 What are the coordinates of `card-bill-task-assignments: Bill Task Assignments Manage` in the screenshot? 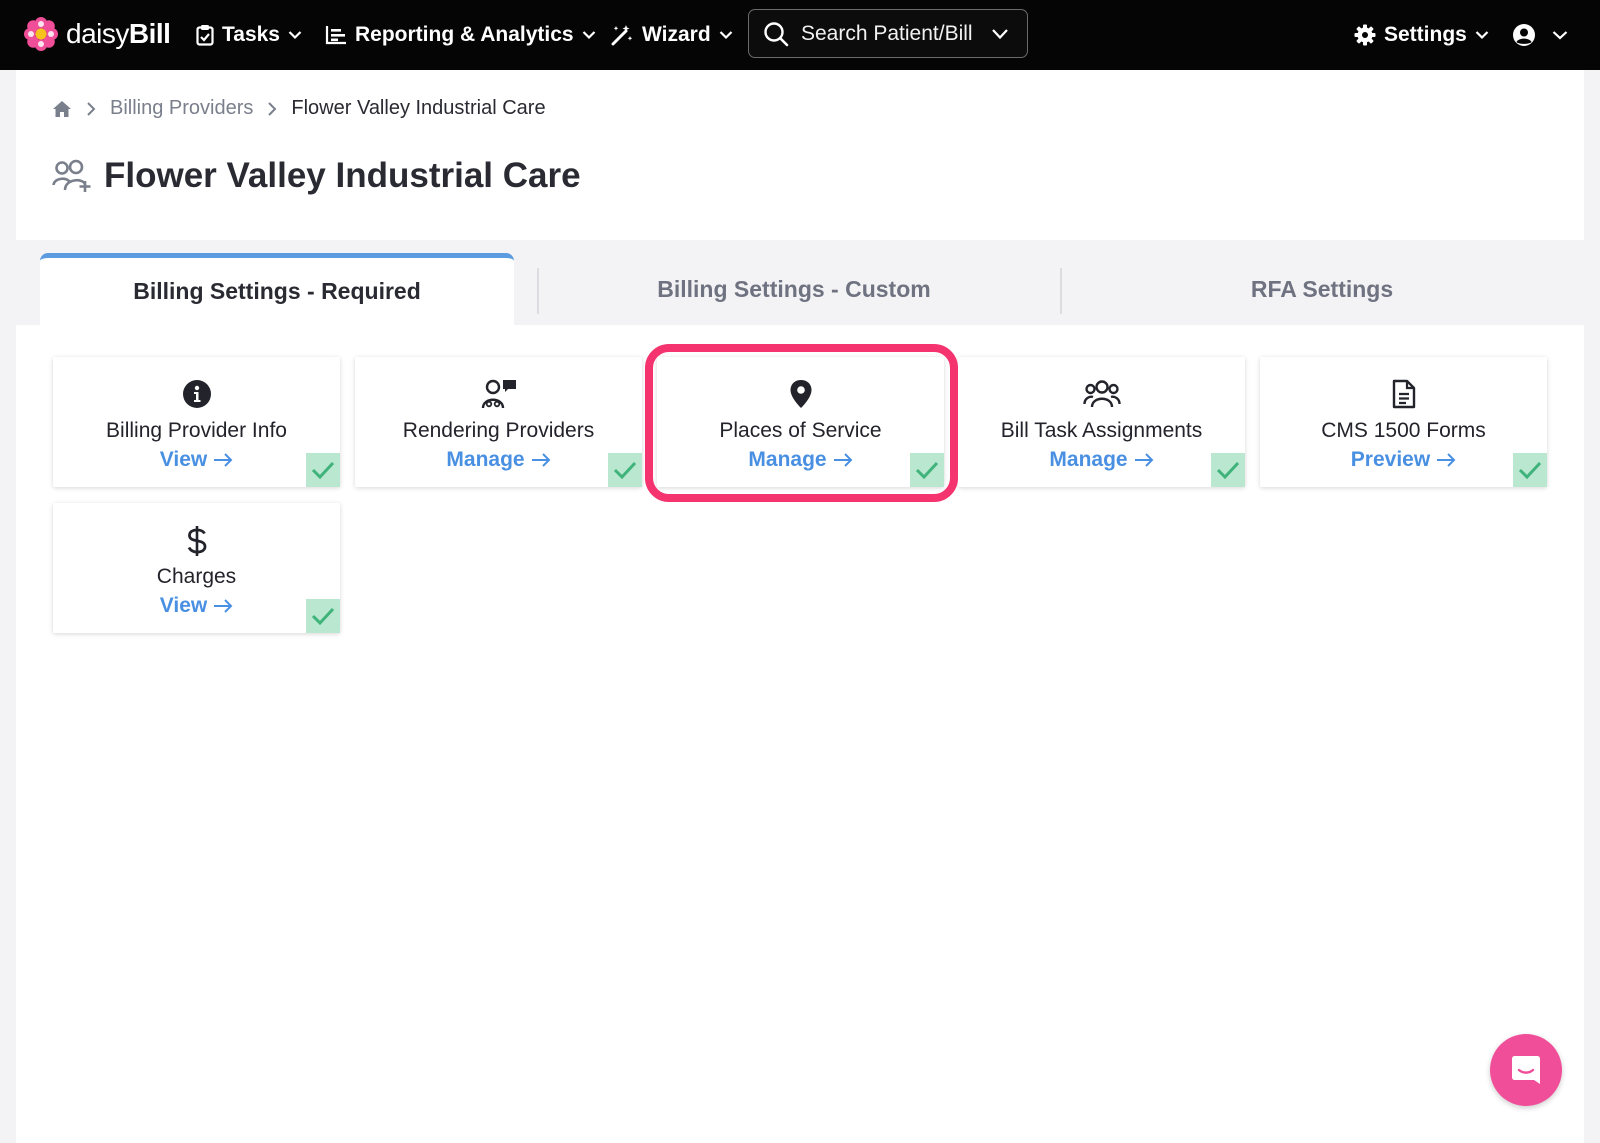 It's located at (1101, 422).